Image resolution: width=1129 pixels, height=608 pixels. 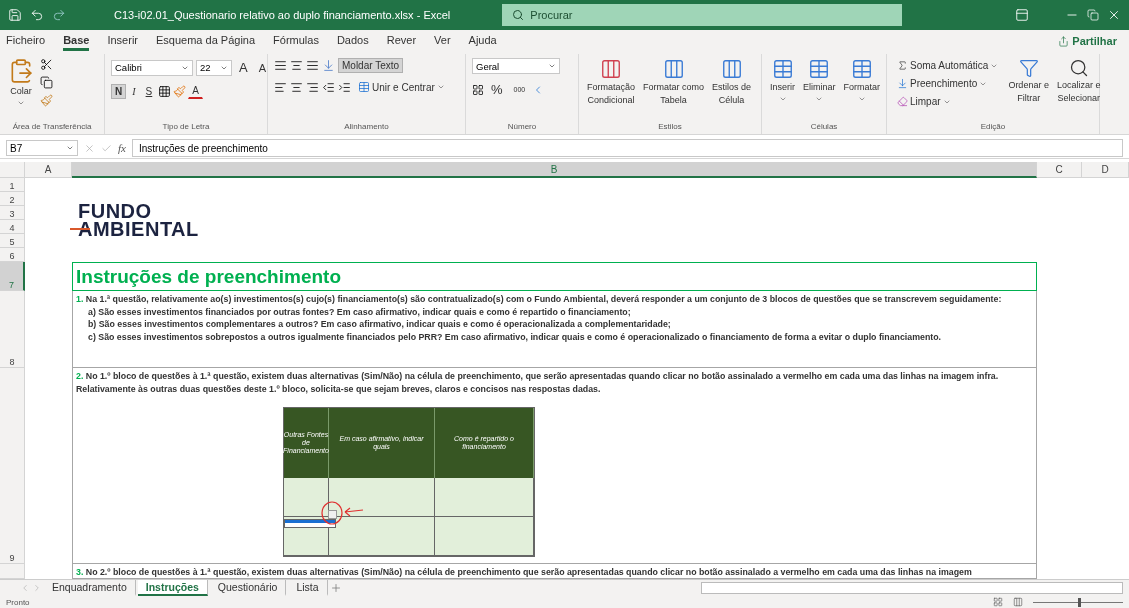 What do you see at coordinates (524, 572) in the screenshot?
I see `paragraph: 3. No 2.º bloco de questões à 1.ª questão, existem duas alternativas (Sim/Não) na célula de preenchimento que serão apresentadas quando clicar no botão assinalado a vermelho em cada uma das linhas na imagem` at bounding box center [524, 572].